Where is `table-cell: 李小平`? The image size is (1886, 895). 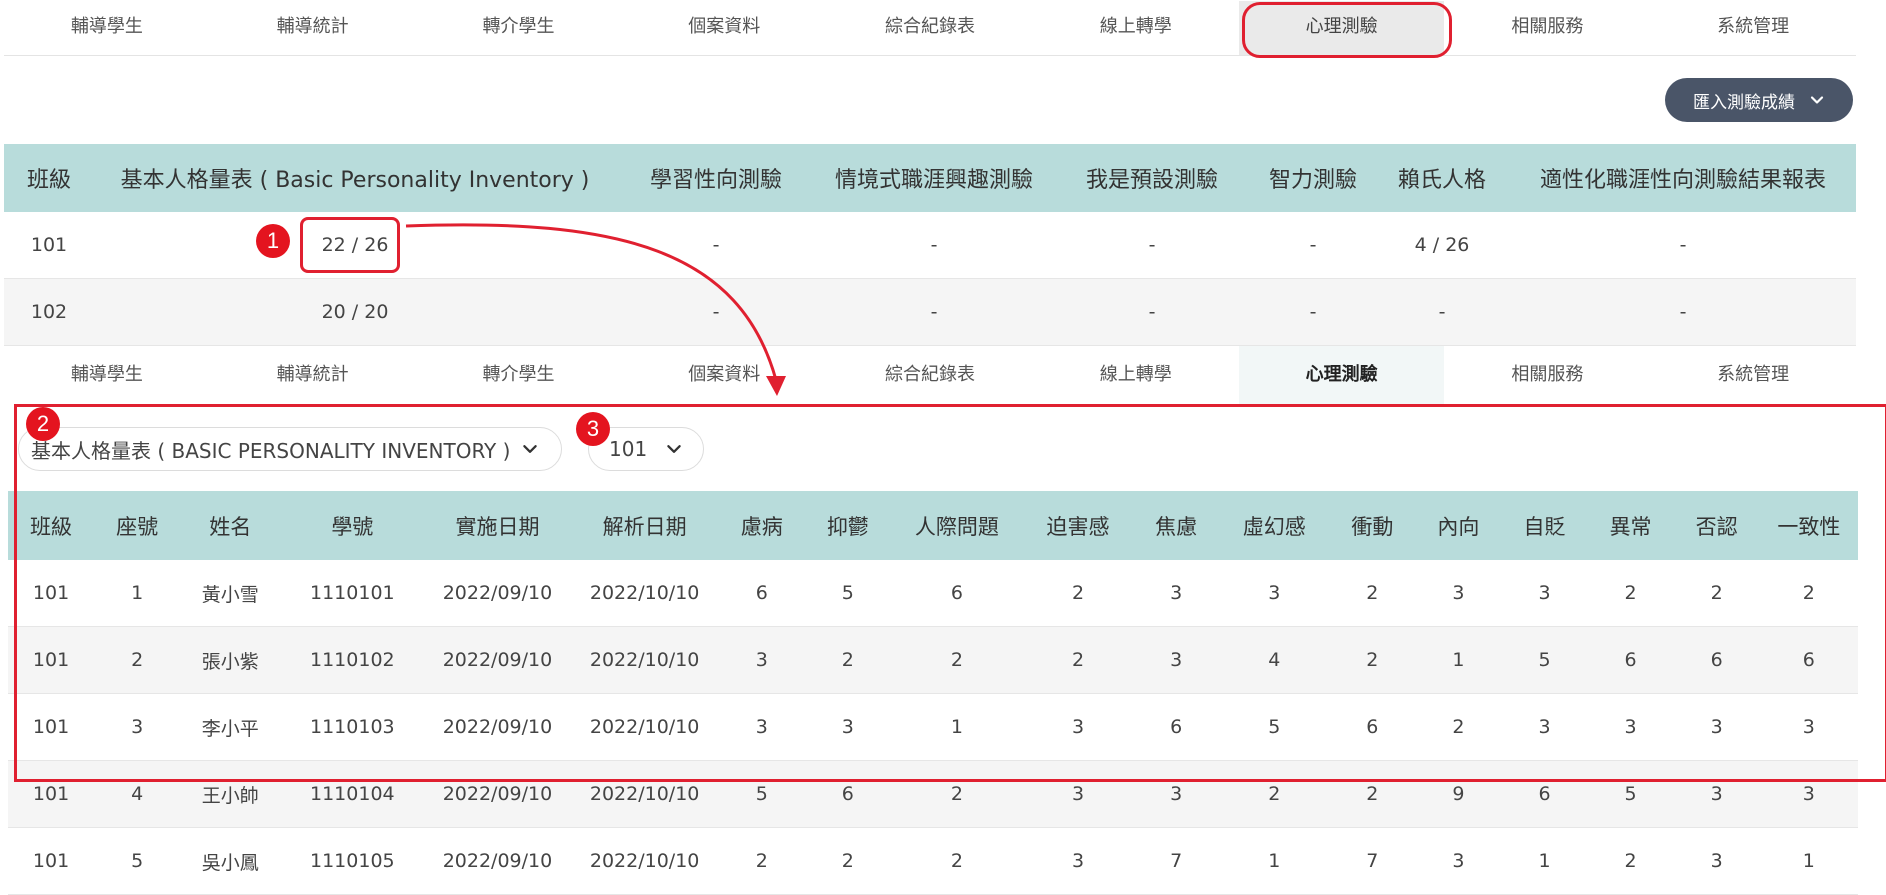
table-cell: 李小平 is located at coordinates (230, 727).